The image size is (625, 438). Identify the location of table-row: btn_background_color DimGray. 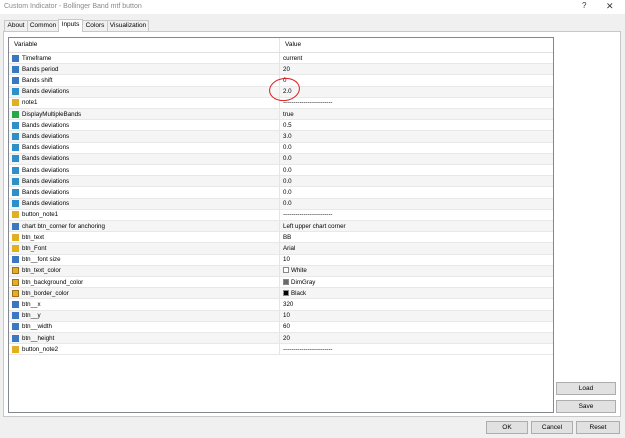
(281, 283).